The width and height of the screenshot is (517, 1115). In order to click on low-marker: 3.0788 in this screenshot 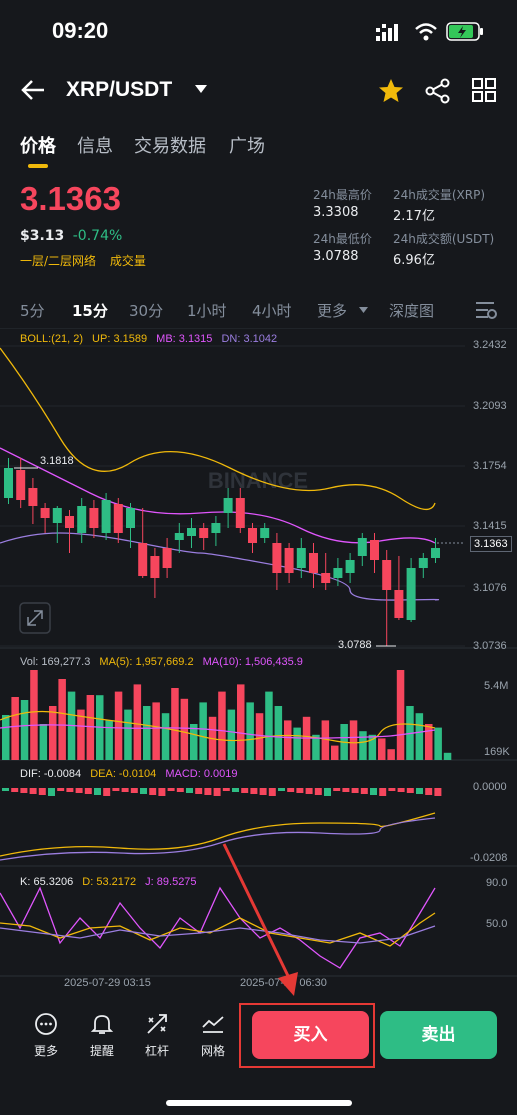, I will do `click(355, 645)`.